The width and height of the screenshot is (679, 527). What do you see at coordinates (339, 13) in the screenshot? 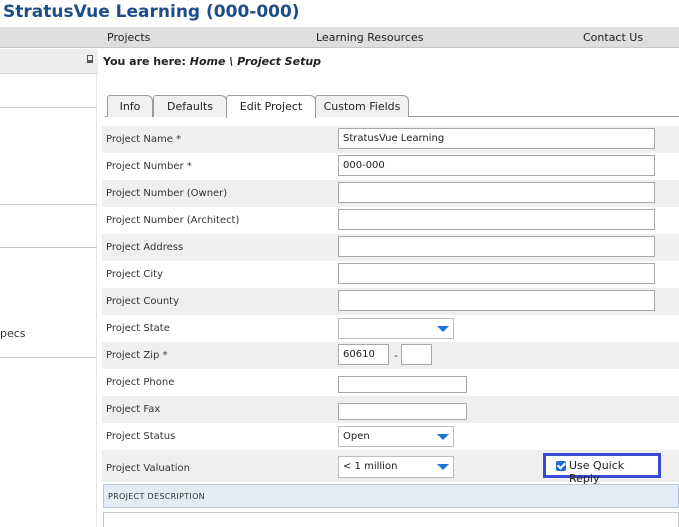
I see `app-title-bar: StratusVue Learning (000-000)` at bounding box center [339, 13].